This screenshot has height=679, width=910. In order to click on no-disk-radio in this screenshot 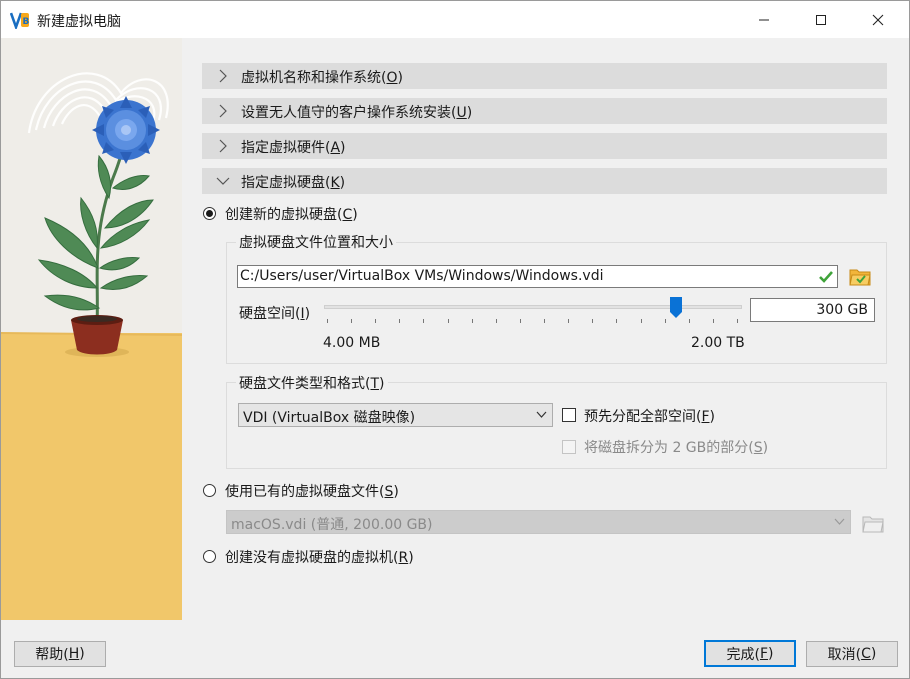, I will do `click(209, 556)`.